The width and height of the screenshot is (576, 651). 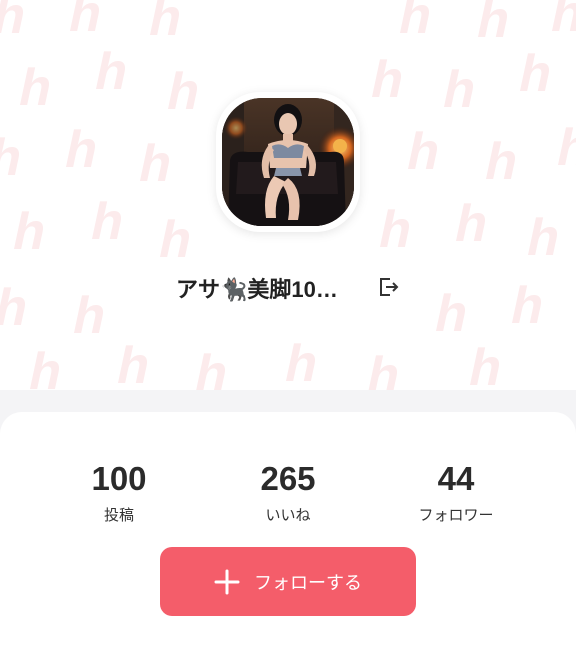 I want to click on stat-likes: 265 いいね, so click(x=288, y=492).